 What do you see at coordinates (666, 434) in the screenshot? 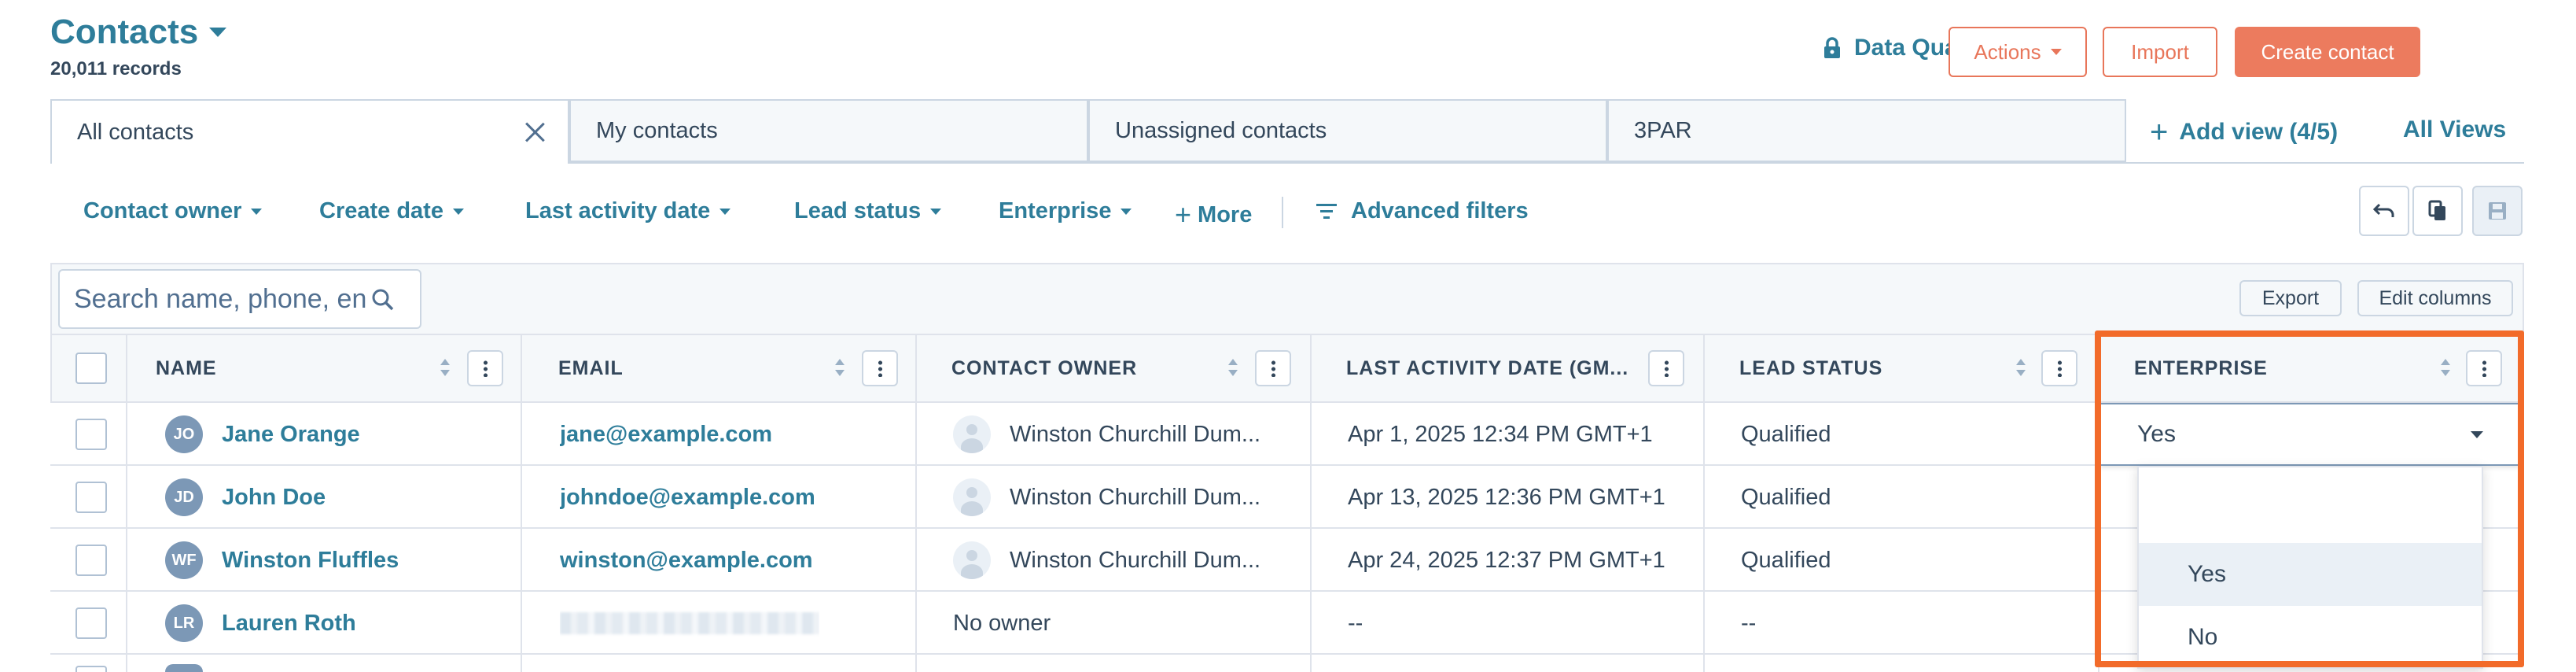
I see `email-link: jane@example.com` at bounding box center [666, 434].